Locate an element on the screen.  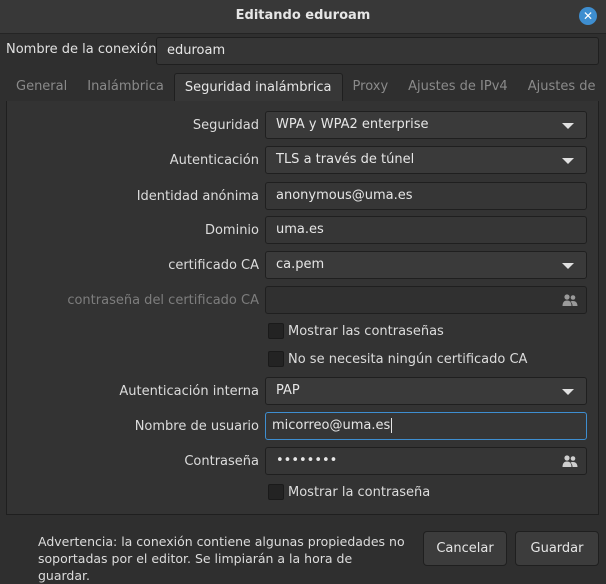
connection-name-label: Nombre de la conexión is located at coordinates (81, 49).